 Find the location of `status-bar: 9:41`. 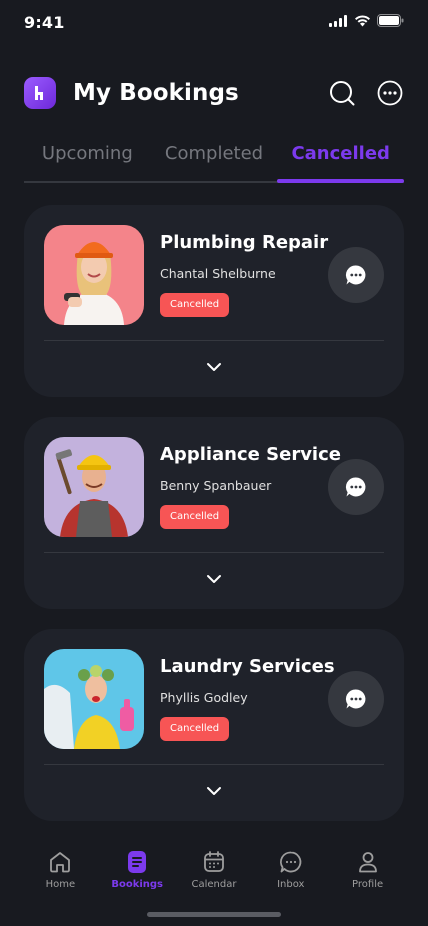

status-bar: 9:41 is located at coordinates (214, 22).